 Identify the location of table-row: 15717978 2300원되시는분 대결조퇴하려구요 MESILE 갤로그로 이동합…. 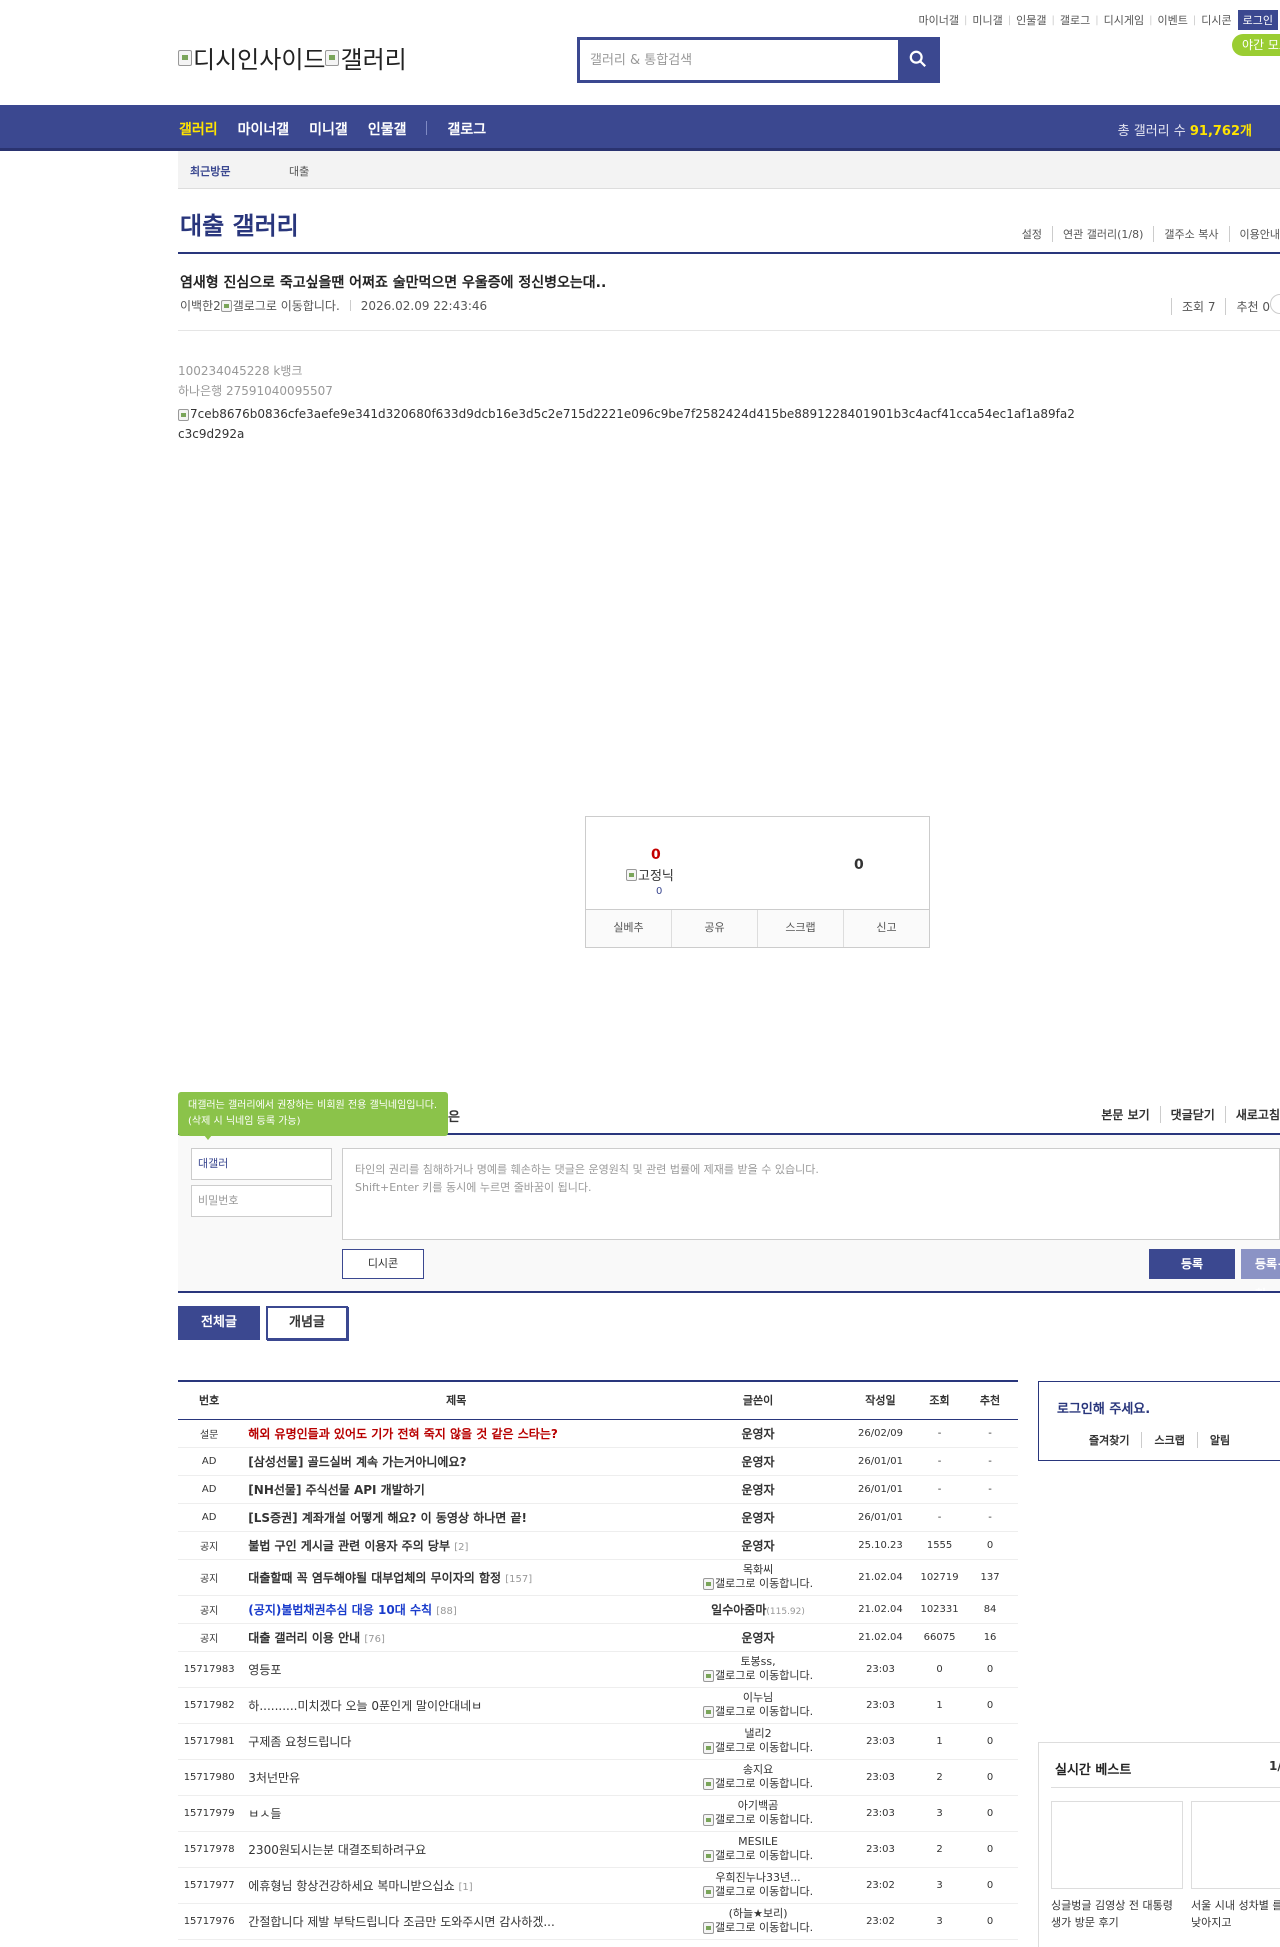
(598, 1849).